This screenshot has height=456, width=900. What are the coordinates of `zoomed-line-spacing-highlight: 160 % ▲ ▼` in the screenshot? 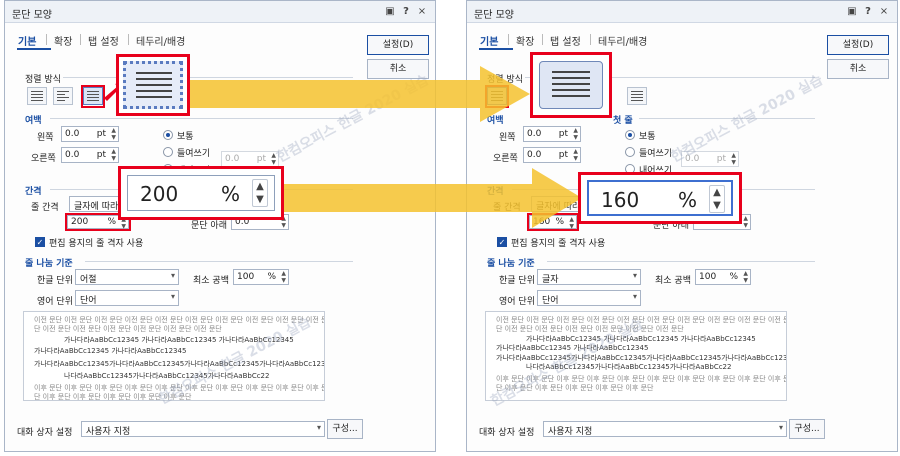 It's located at (660, 198).